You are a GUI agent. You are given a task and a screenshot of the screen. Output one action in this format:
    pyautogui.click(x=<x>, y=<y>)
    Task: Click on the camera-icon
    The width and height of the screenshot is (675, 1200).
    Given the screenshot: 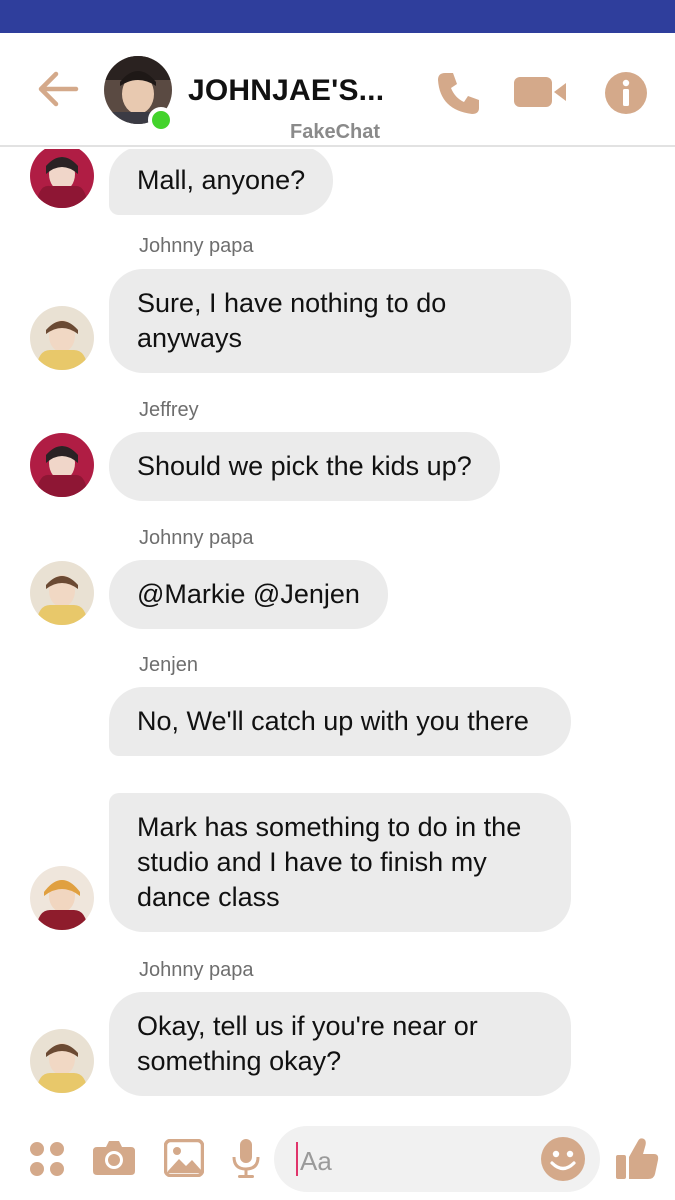 What is the action you would take?
    pyautogui.click(x=114, y=1157)
    